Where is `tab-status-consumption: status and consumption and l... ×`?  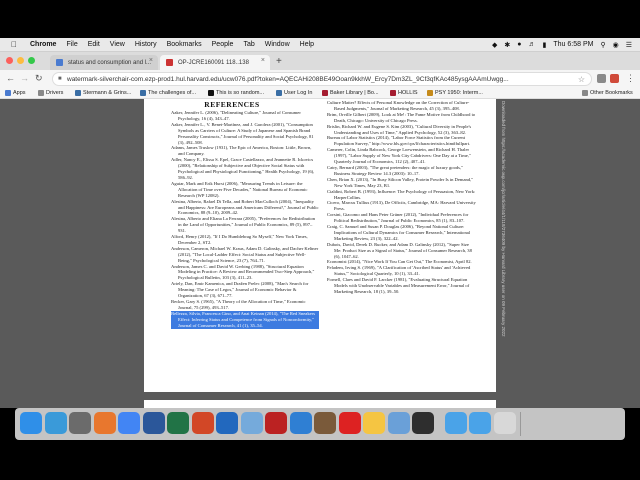 tab-status-consumption: status and consumption and l... × is located at coordinates (104, 62).